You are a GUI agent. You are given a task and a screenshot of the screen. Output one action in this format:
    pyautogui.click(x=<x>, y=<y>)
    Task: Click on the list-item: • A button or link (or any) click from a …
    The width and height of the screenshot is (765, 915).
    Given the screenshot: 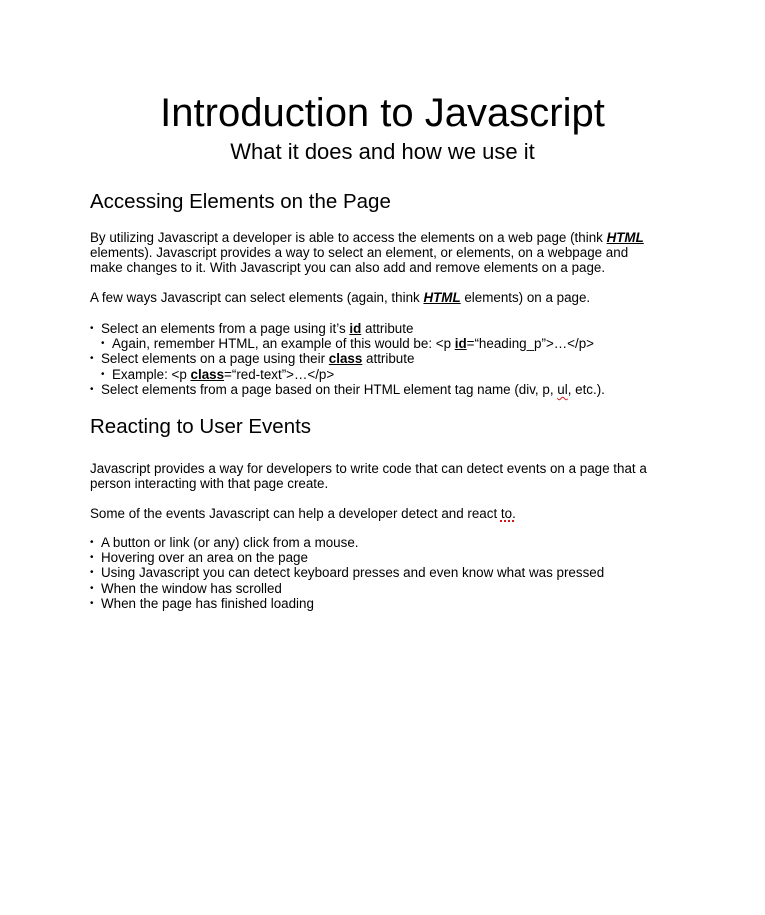 What is the action you would take?
    pyautogui.click(x=347, y=542)
    